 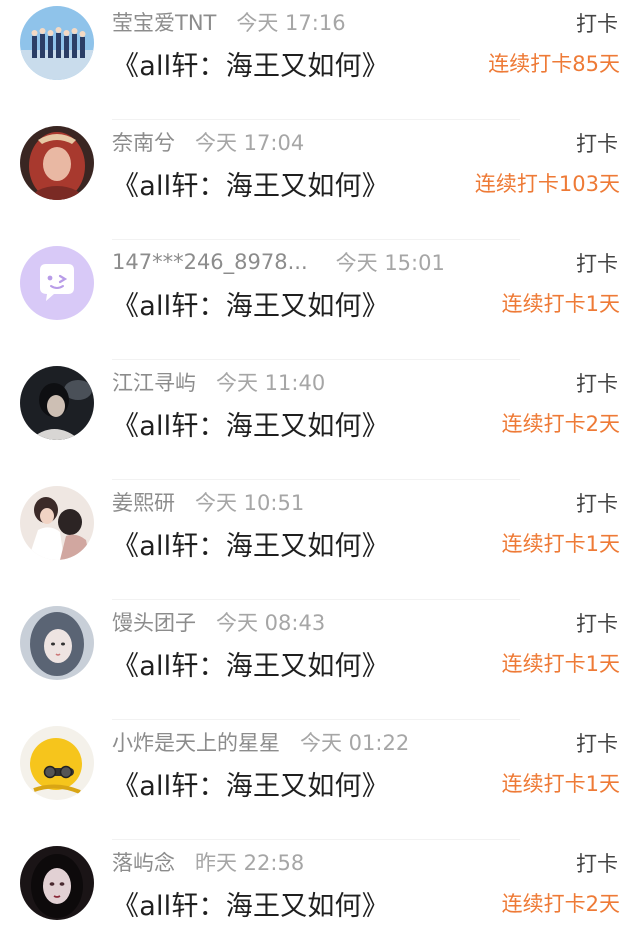 What do you see at coordinates (291, 23) in the screenshot?
I see `timestamp: 今天 17:16` at bounding box center [291, 23].